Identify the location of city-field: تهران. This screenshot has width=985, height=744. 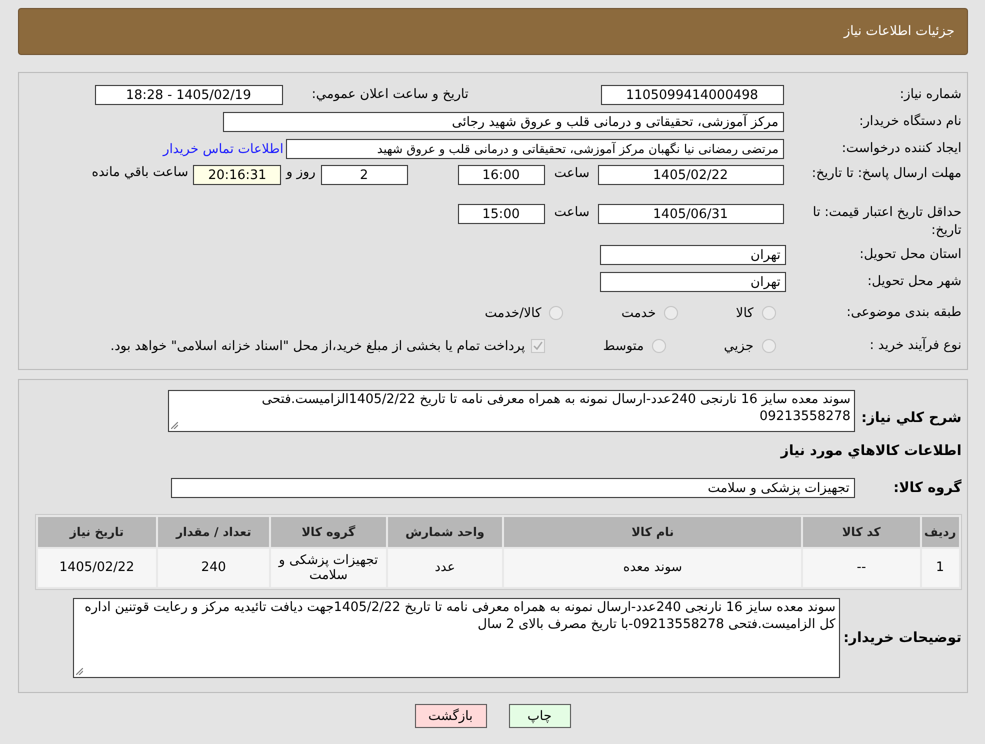
(693, 282).